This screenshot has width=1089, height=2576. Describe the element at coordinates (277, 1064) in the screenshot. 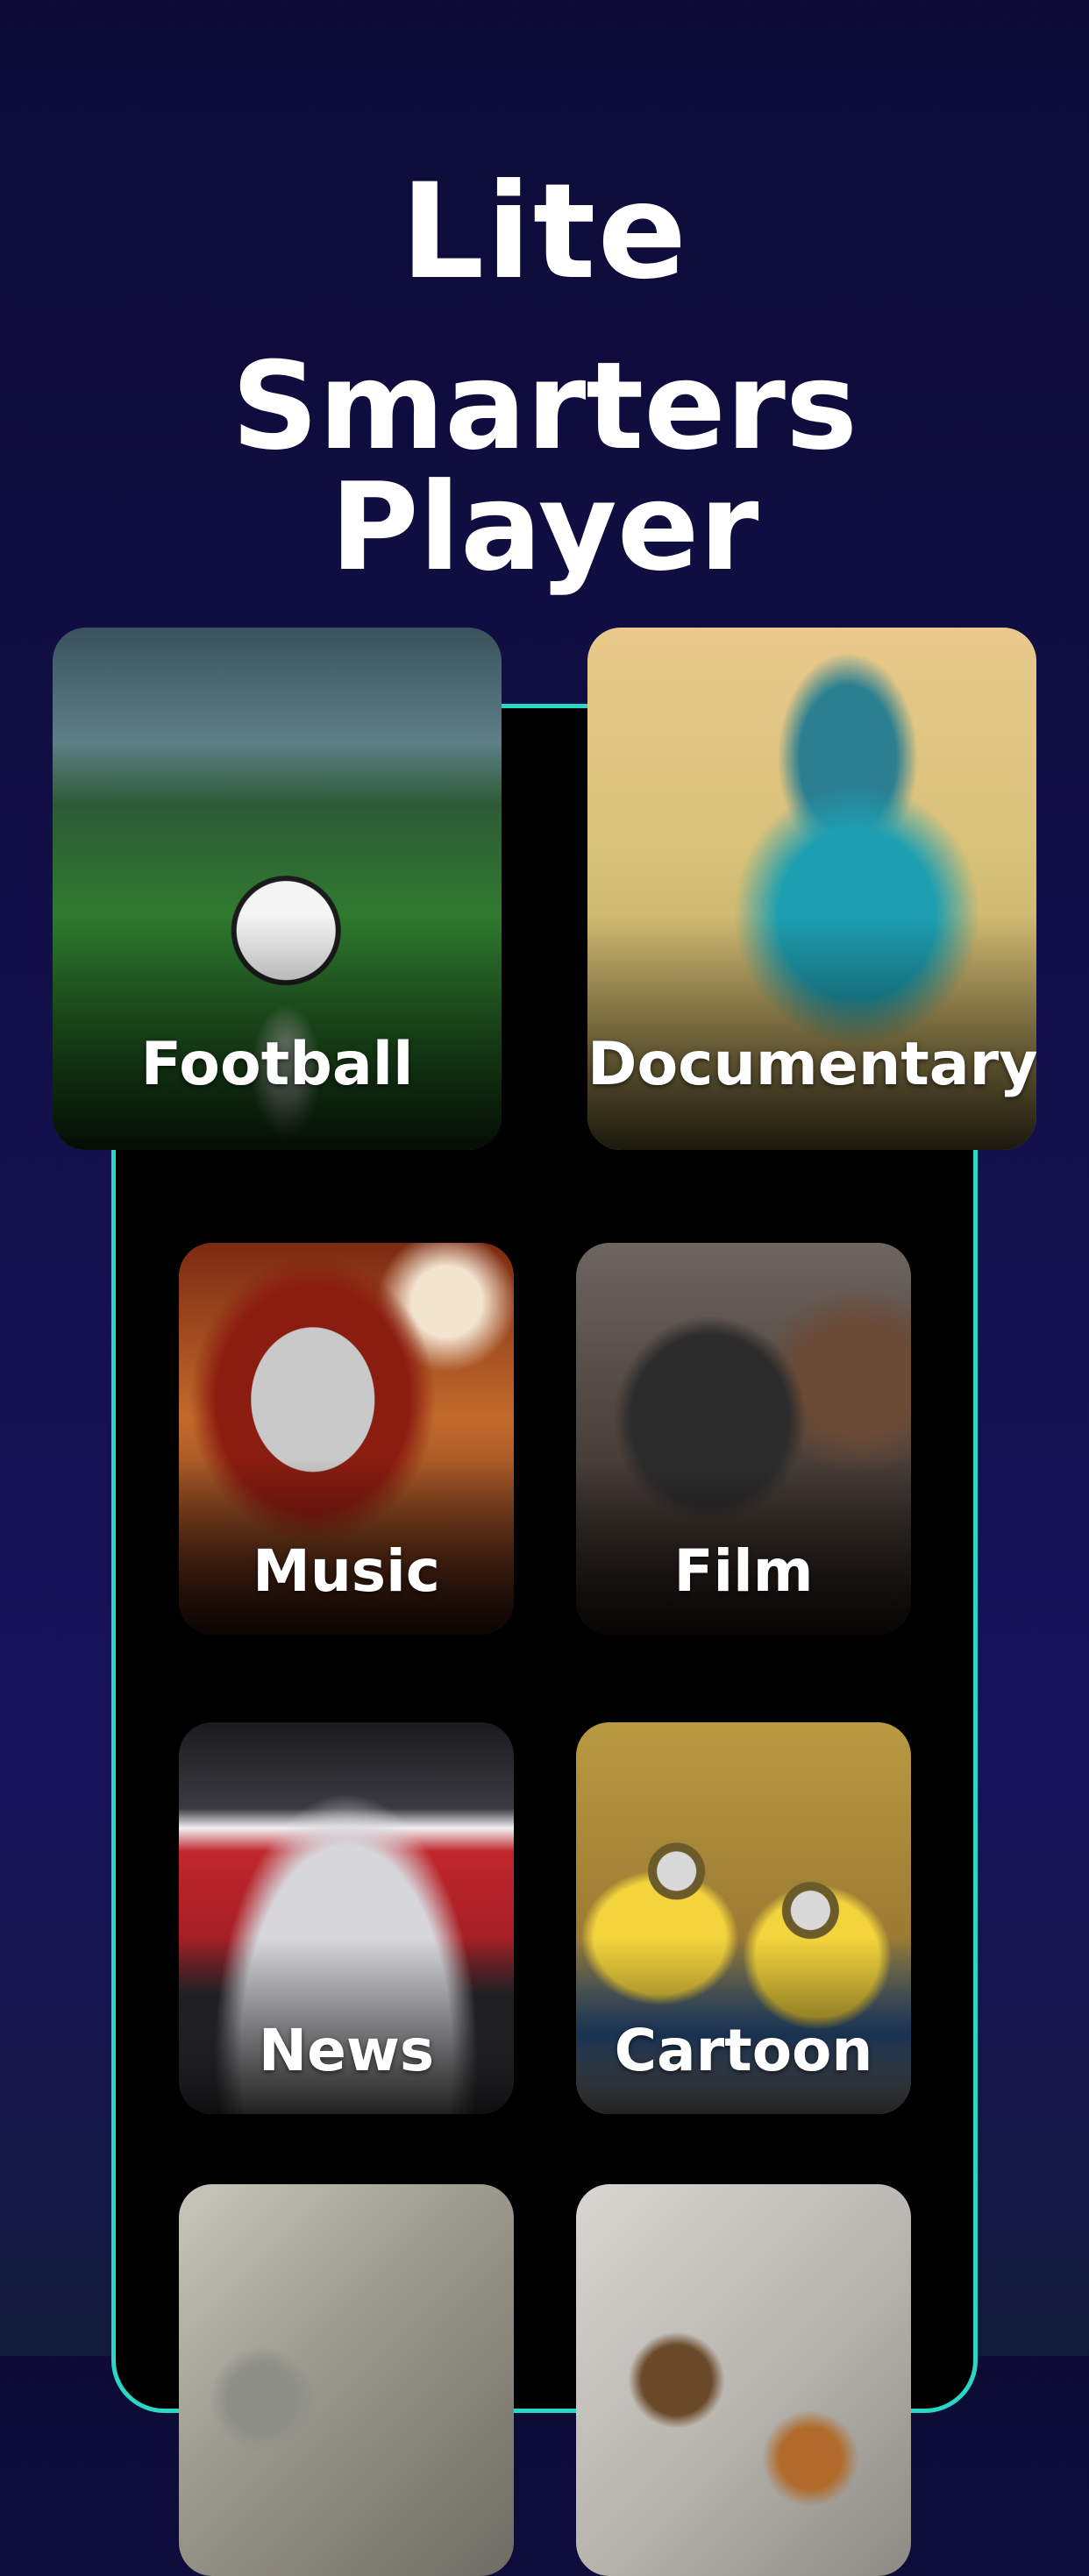

I see `category-label: Football` at that location.